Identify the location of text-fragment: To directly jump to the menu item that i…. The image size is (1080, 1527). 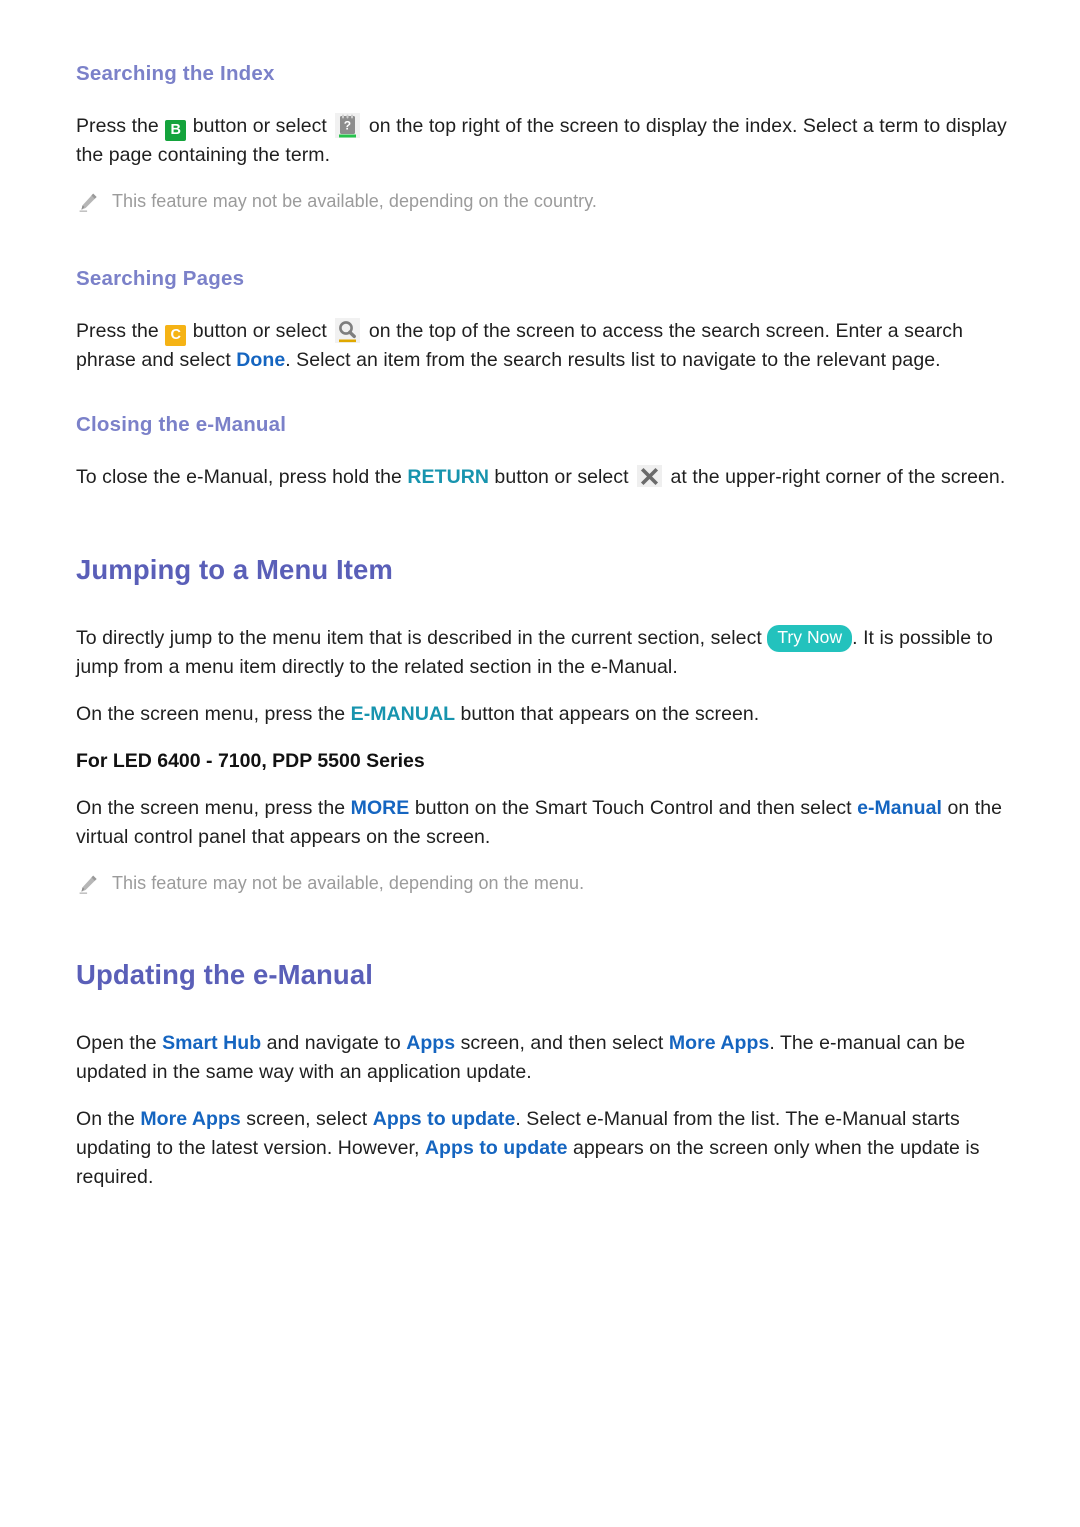
(422, 638).